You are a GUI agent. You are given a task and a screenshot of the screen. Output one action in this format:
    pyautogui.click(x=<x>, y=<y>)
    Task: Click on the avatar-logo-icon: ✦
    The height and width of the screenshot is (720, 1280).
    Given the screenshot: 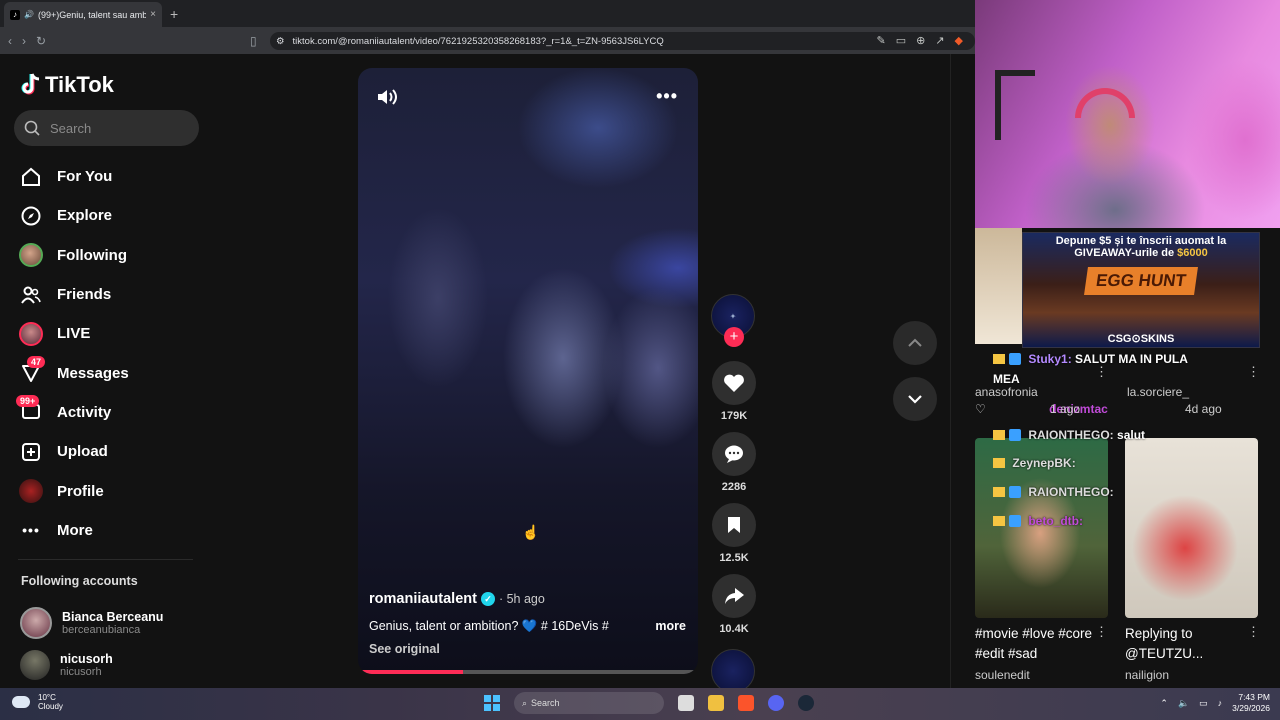 What is the action you would take?
    pyautogui.click(x=733, y=316)
    